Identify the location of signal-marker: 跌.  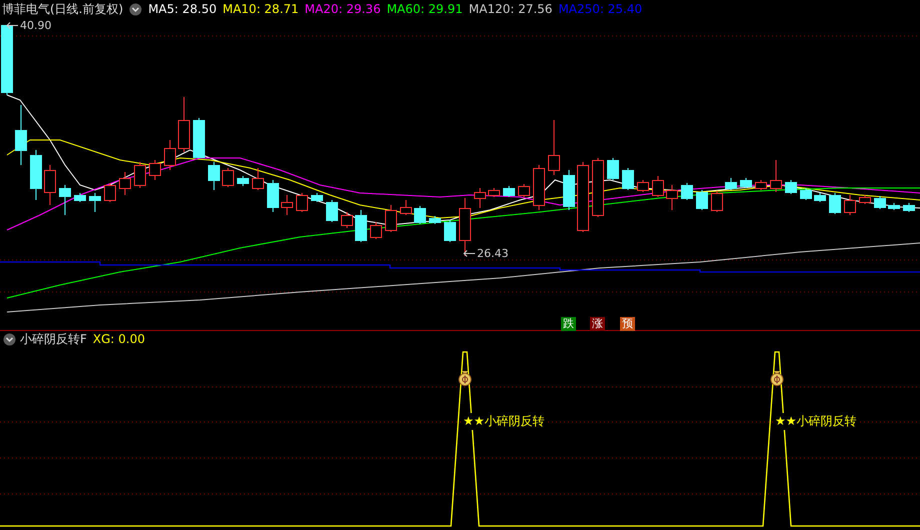
(568, 324).